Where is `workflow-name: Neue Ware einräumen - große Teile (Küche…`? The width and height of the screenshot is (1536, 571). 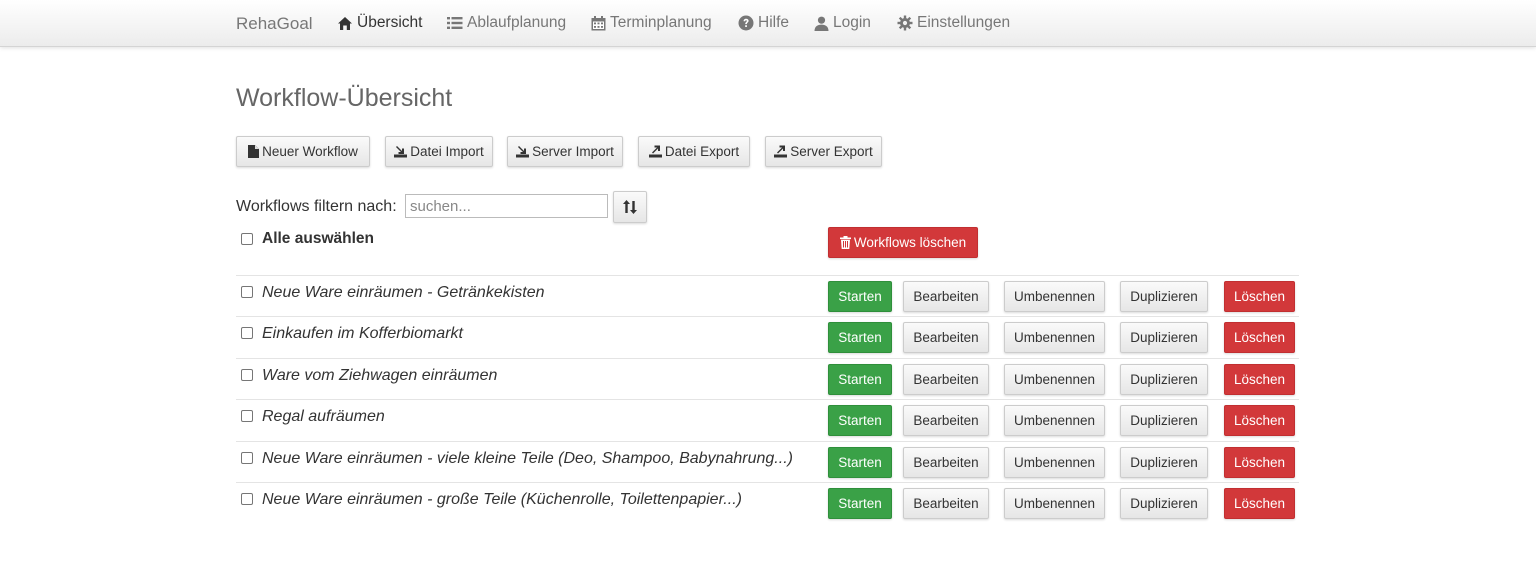 workflow-name: Neue Ware einräumen - große Teile (Küche… is located at coordinates (502, 499).